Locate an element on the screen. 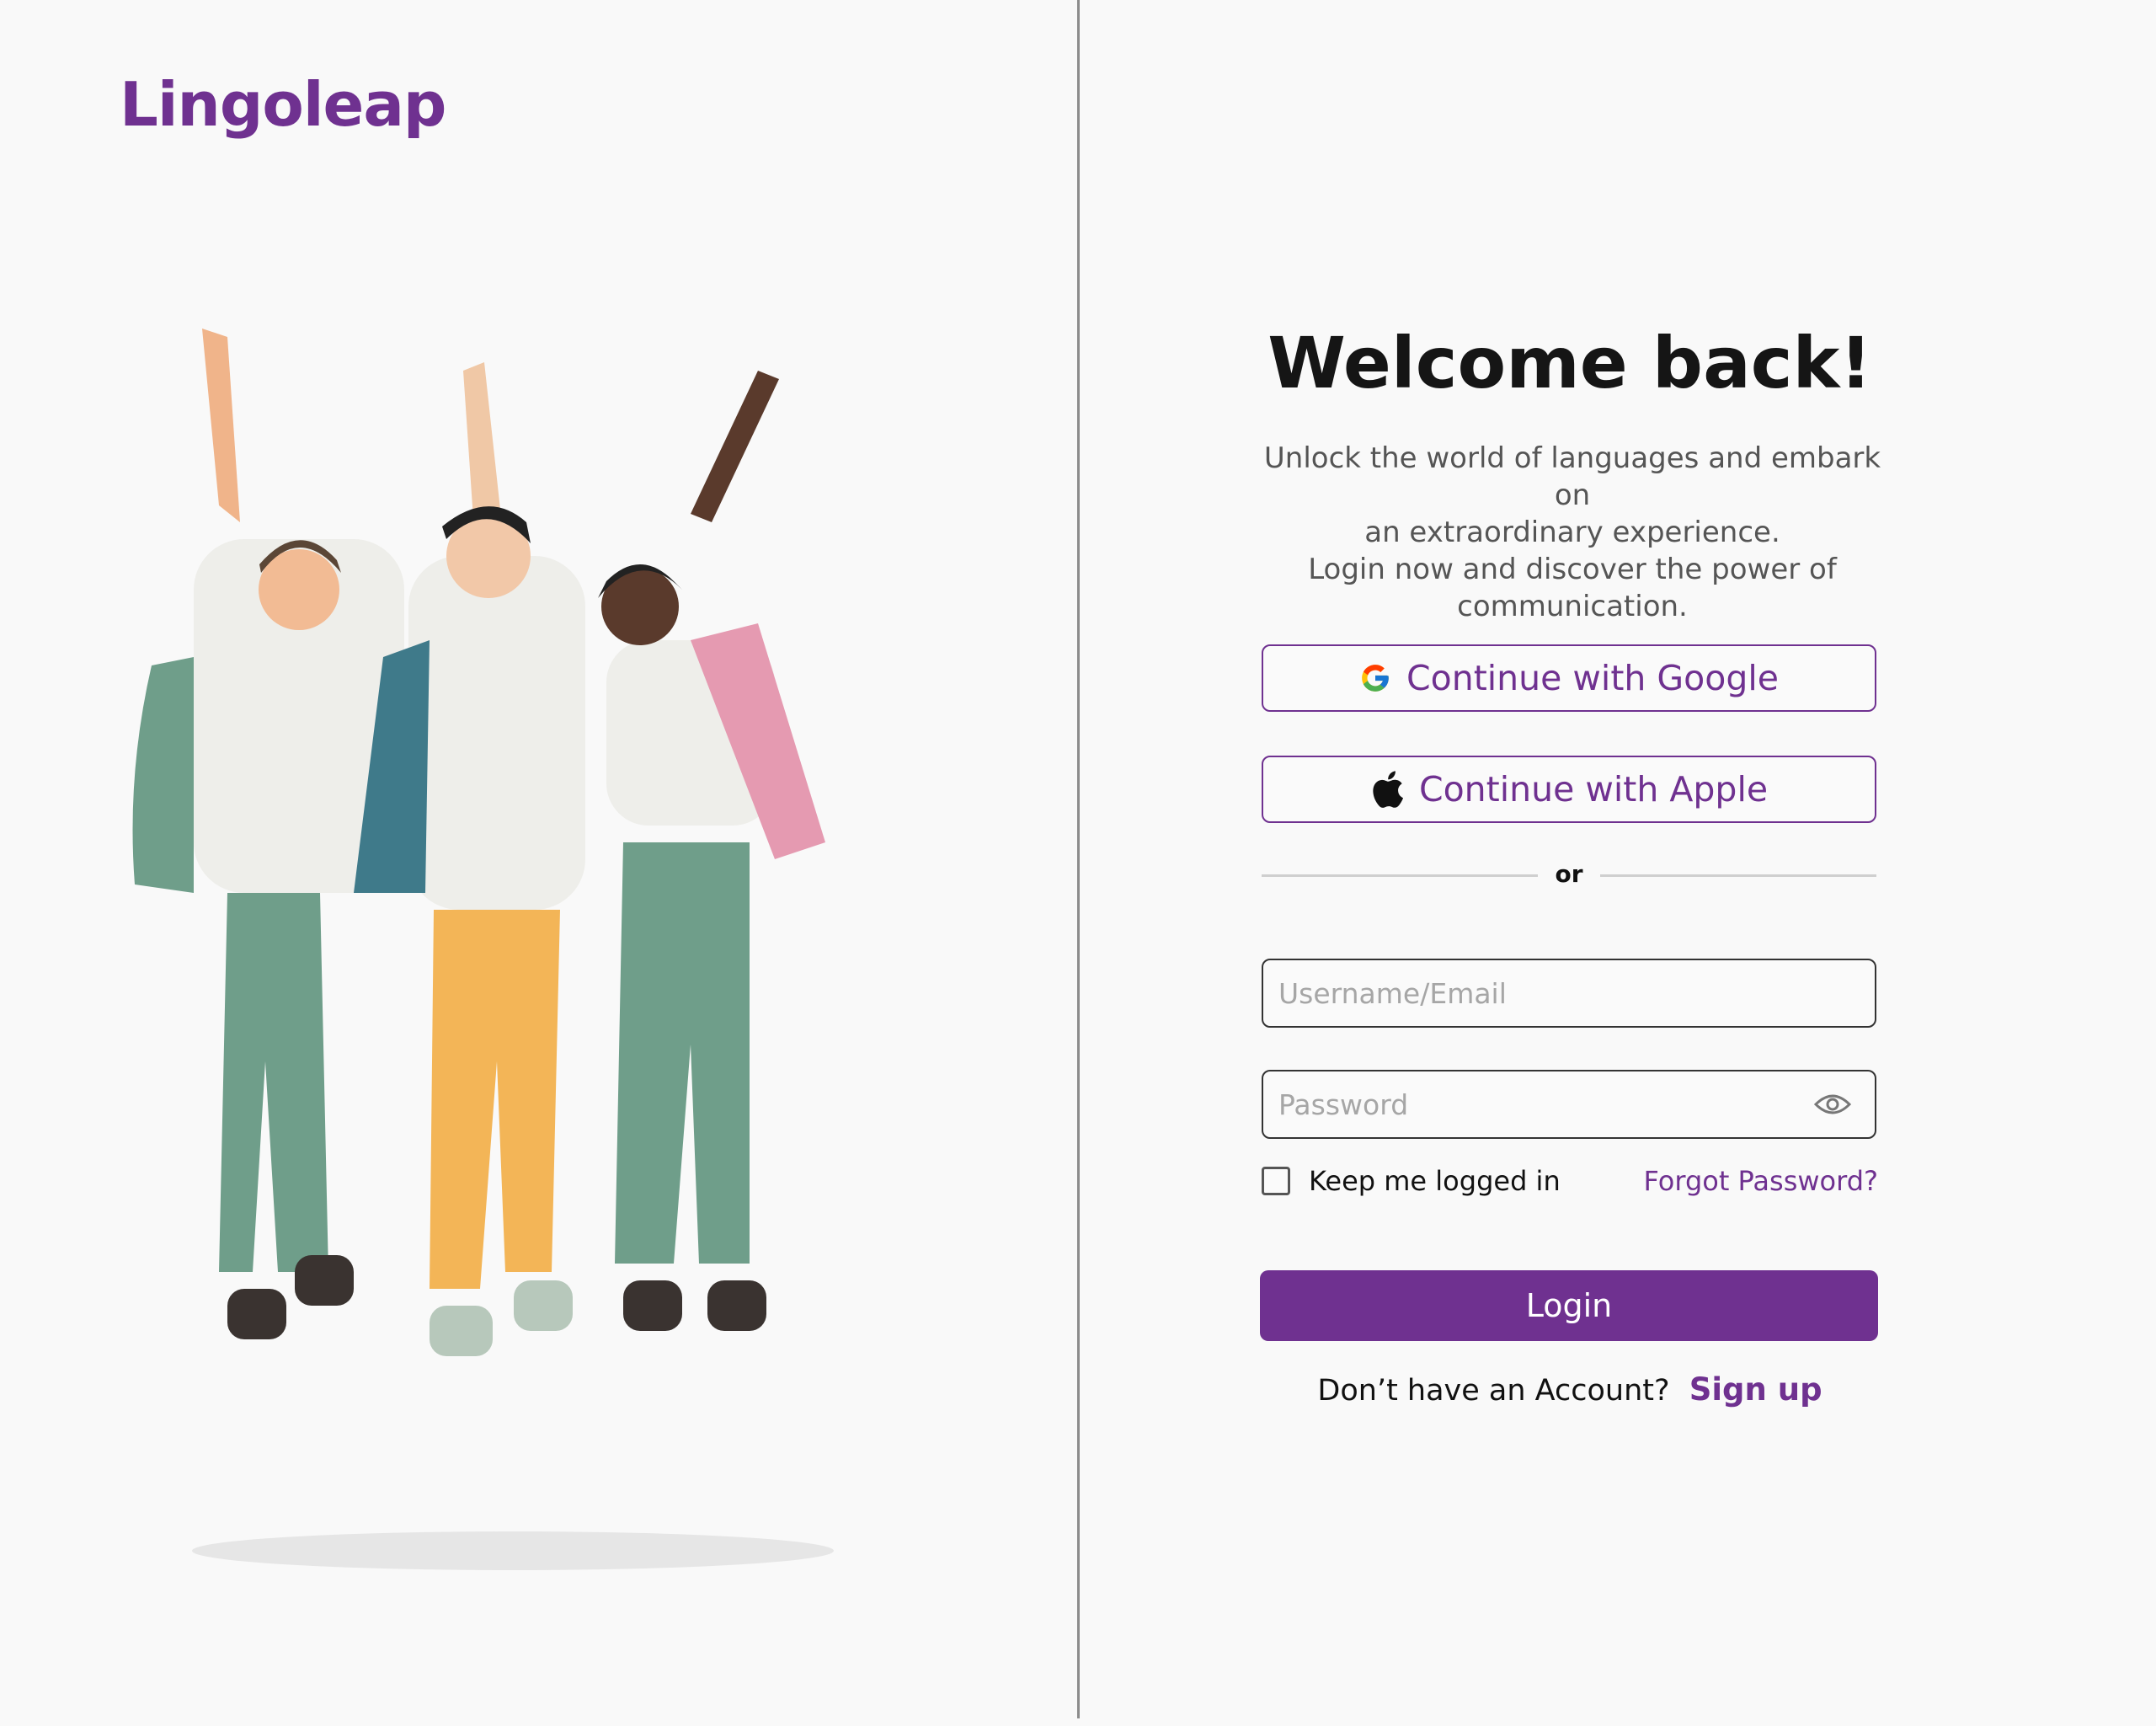 The image size is (2156, 1726). signup-row: Don’t have an Account? Sign up is located at coordinates (1570, 1389).